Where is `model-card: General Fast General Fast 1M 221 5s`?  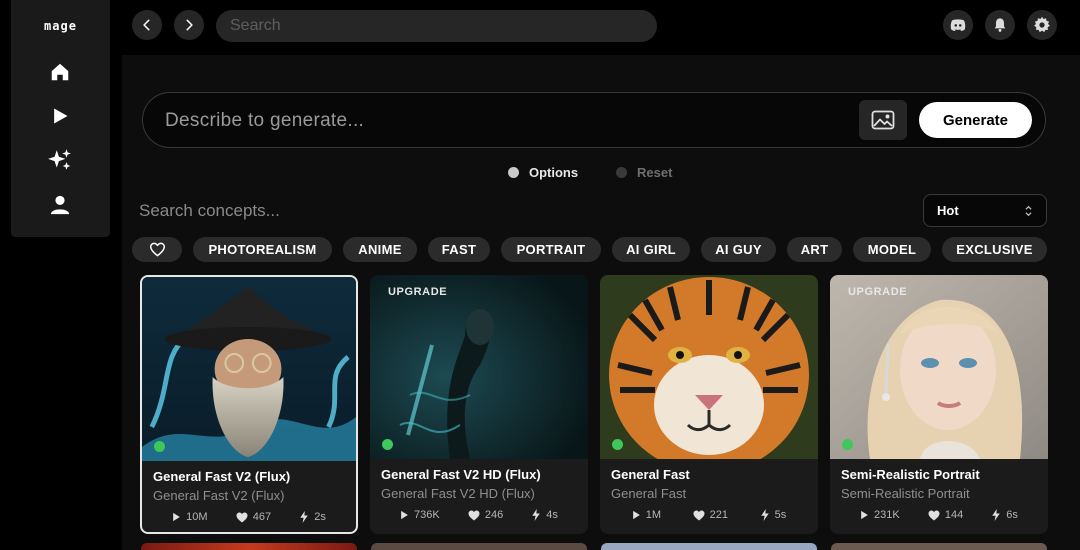 model-card: General Fast General Fast 1M 221 5s is located at coordinates (709, 404).